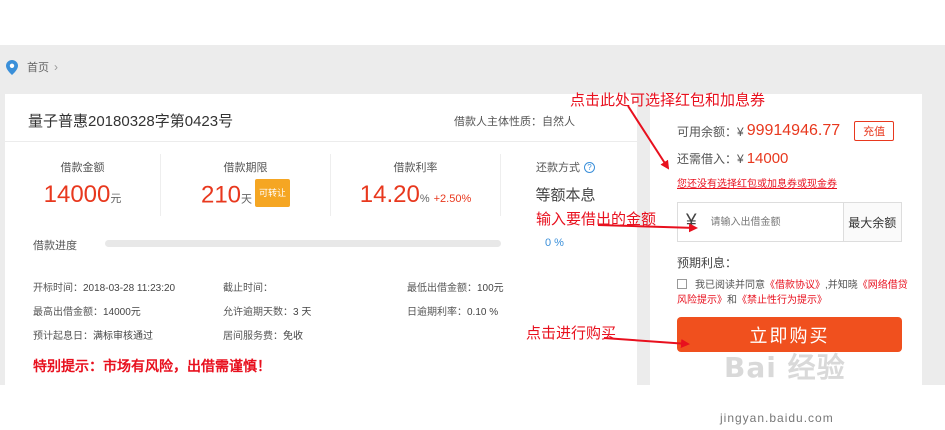 The width and height of the screenshot is (945, 430). I want to click on agreement-link-loan: 《借款协议》, so click(795, 285).